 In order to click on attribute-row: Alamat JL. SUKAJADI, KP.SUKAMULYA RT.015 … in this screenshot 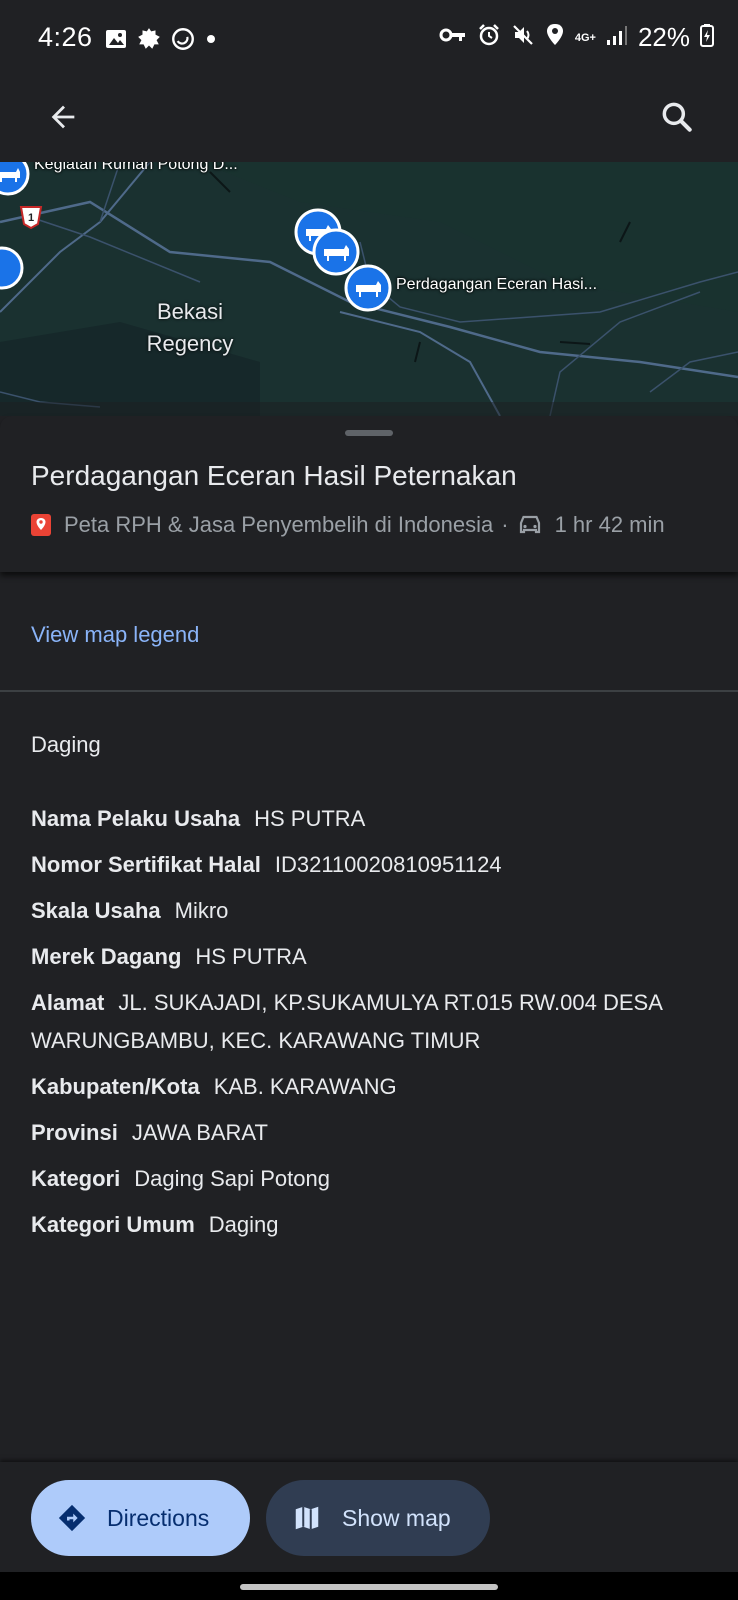, I will do `click(371, 1022)`.